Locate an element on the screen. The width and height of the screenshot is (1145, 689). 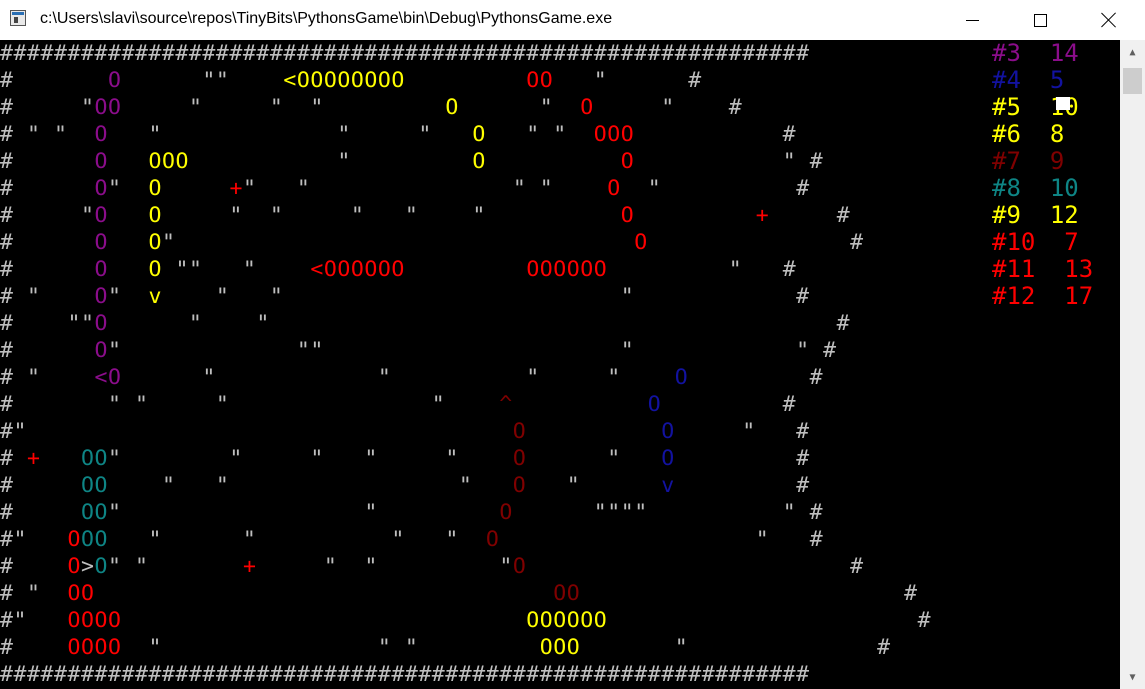
scroll-up-arrow-icon: ▲ is located at coordinates (1132, 52).